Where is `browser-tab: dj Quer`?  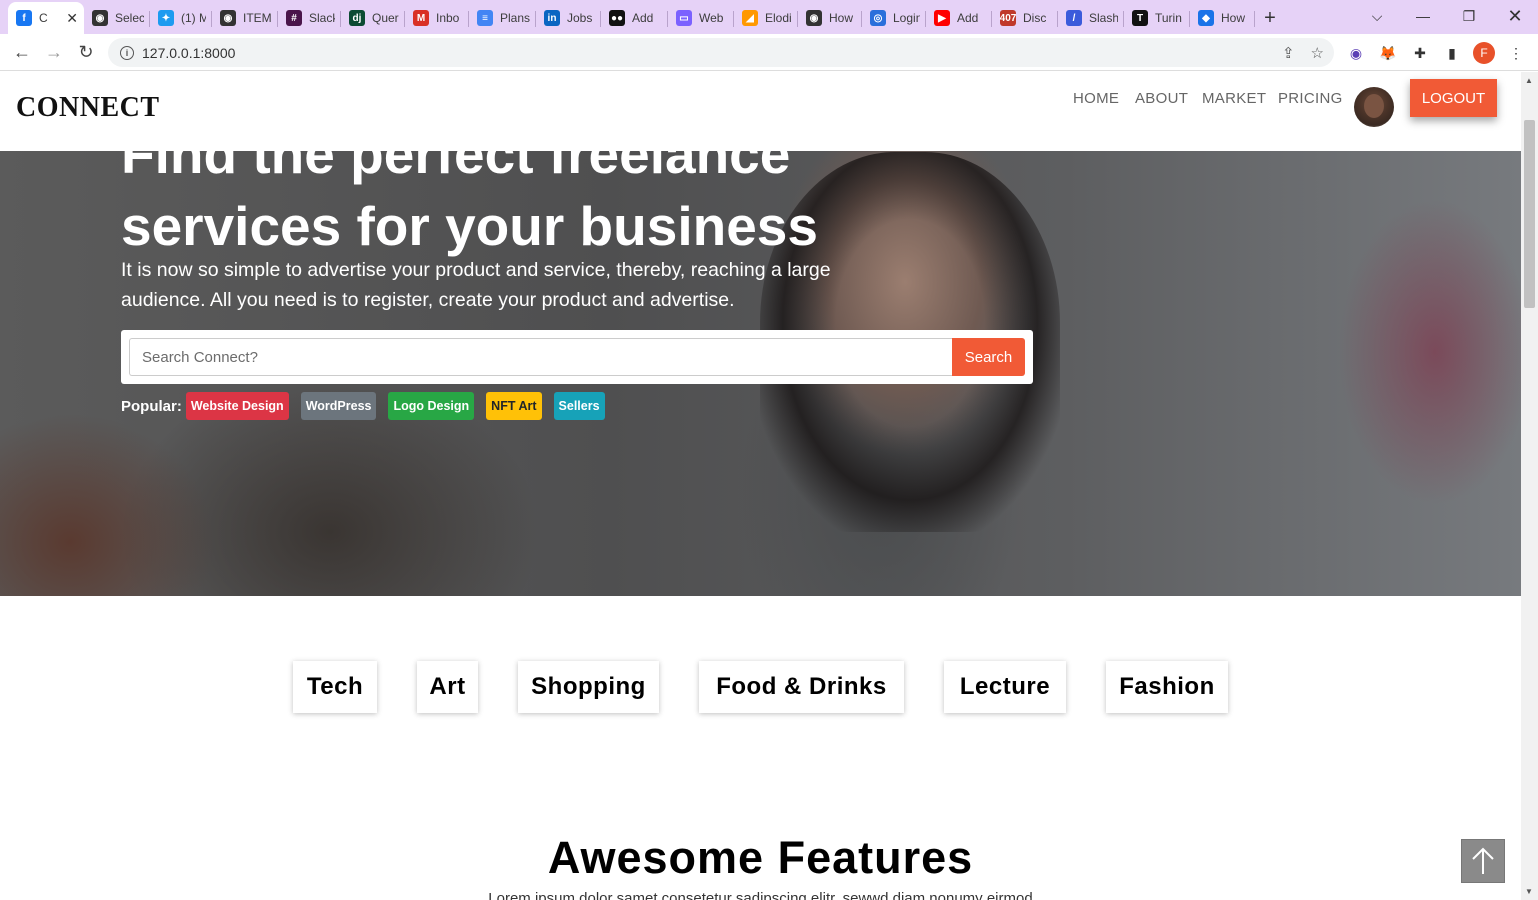
browser-tab: dj Quer is located at coordinates (373, 18).